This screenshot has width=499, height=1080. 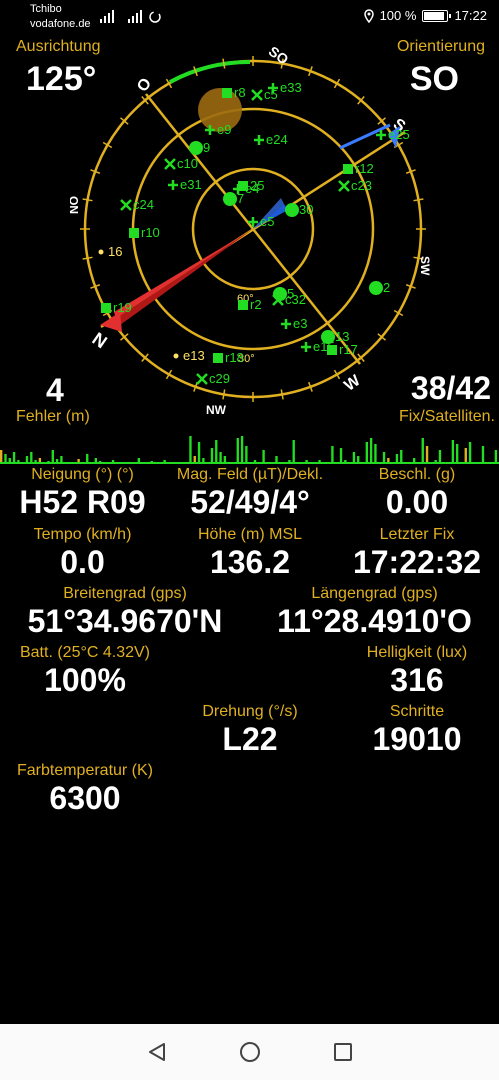 I want to click on satellite-label: 2, so click(x=386, y=287).